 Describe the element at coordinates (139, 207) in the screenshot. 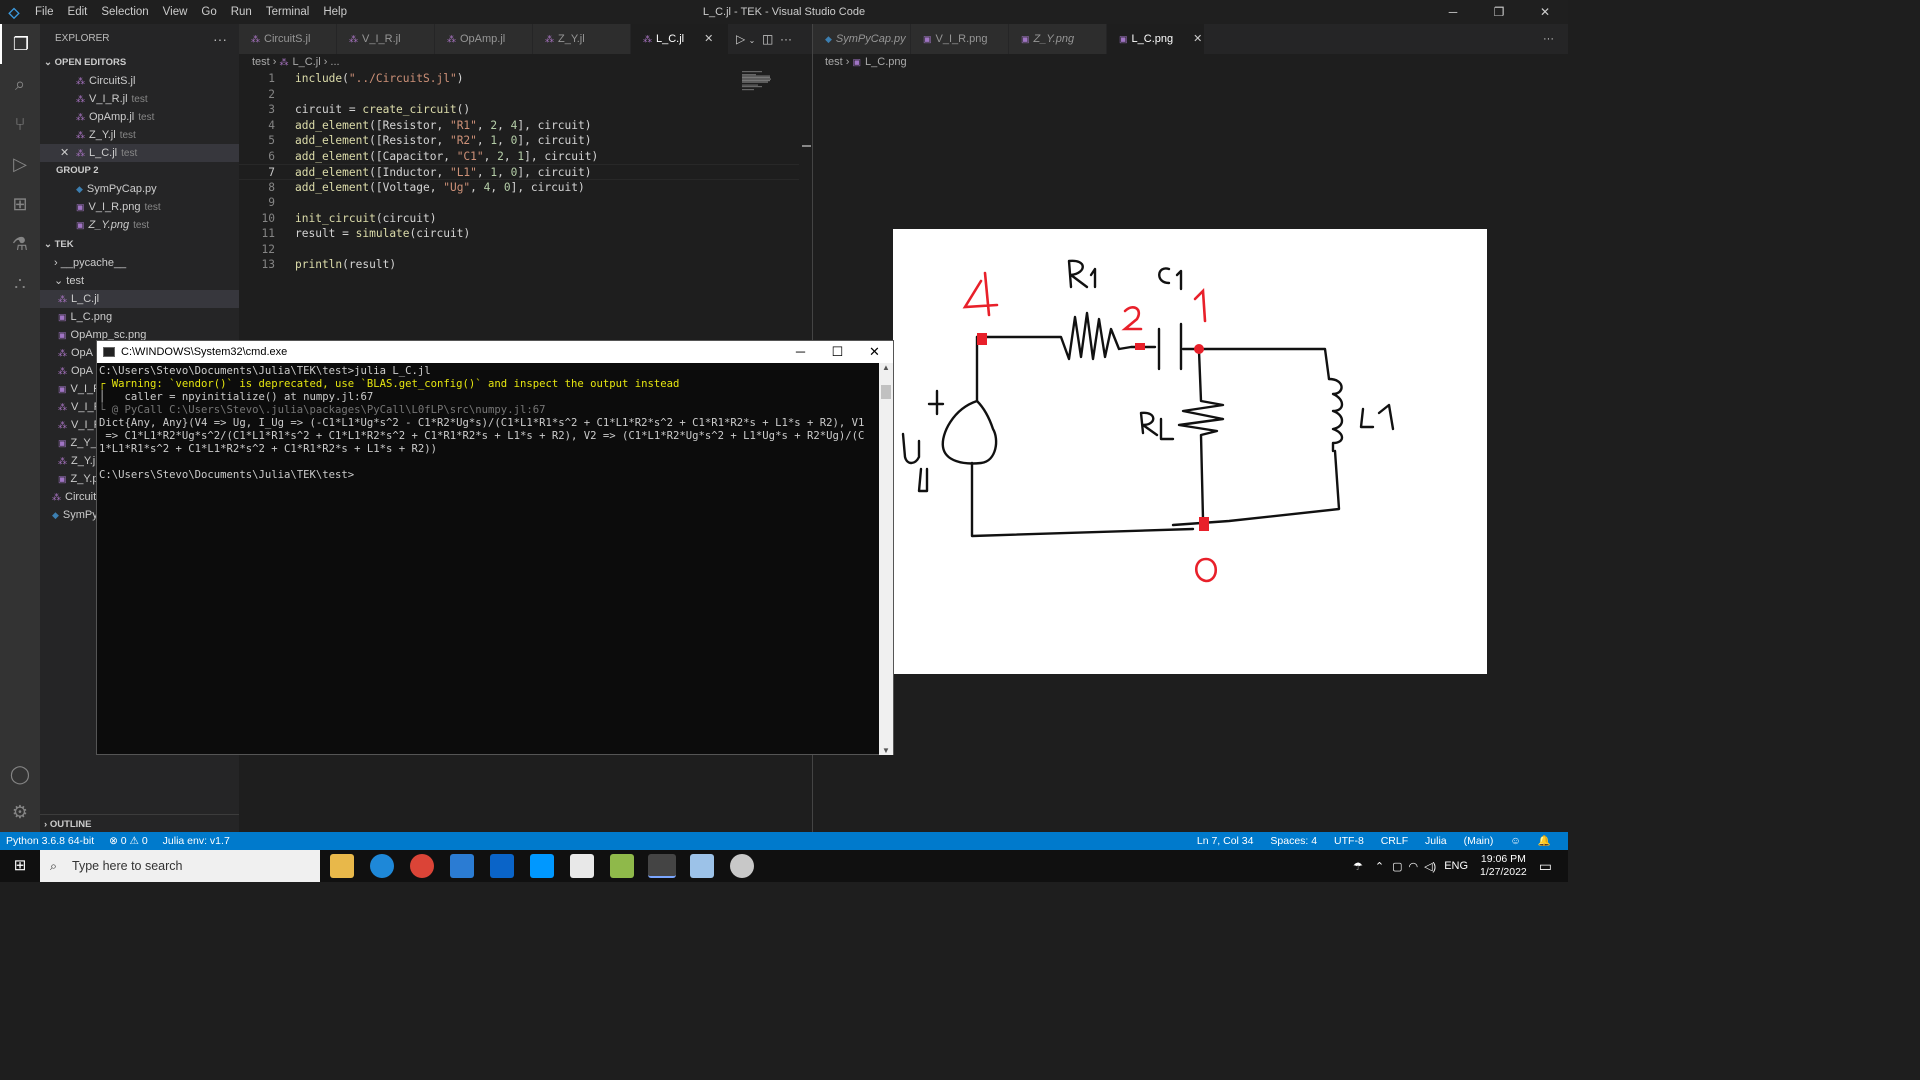

I see `group2-item: ▣ V_I_R.png test` at that location.